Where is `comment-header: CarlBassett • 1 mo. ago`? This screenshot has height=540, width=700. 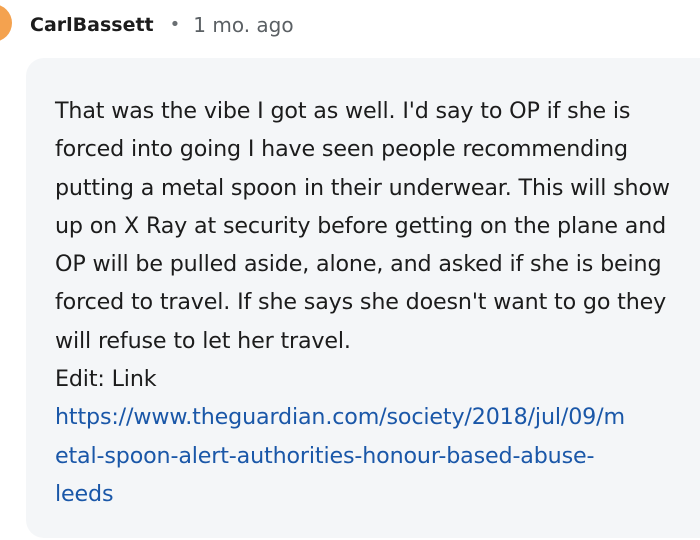
comment-header: CarlBassett • 1 mo. ago is located at coordinates (162, 25).